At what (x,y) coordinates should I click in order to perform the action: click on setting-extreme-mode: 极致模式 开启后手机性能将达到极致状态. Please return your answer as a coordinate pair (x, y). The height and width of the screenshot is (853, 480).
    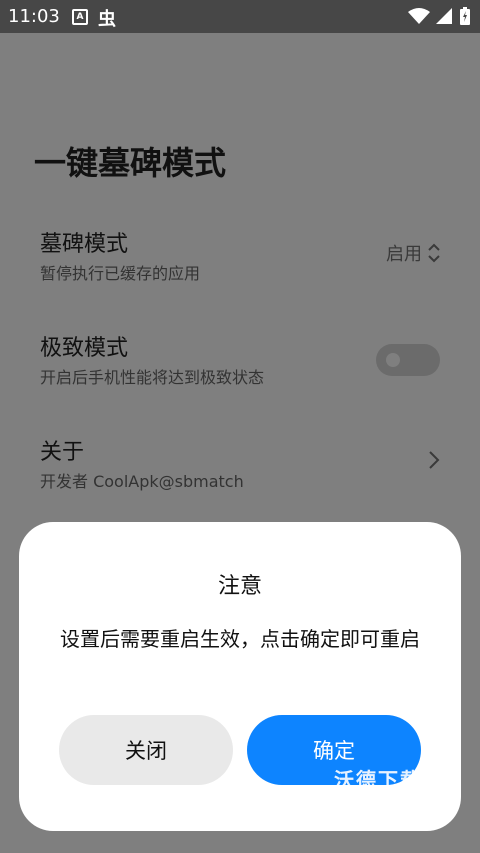
    Looking at the image, I should click on (240, 370).